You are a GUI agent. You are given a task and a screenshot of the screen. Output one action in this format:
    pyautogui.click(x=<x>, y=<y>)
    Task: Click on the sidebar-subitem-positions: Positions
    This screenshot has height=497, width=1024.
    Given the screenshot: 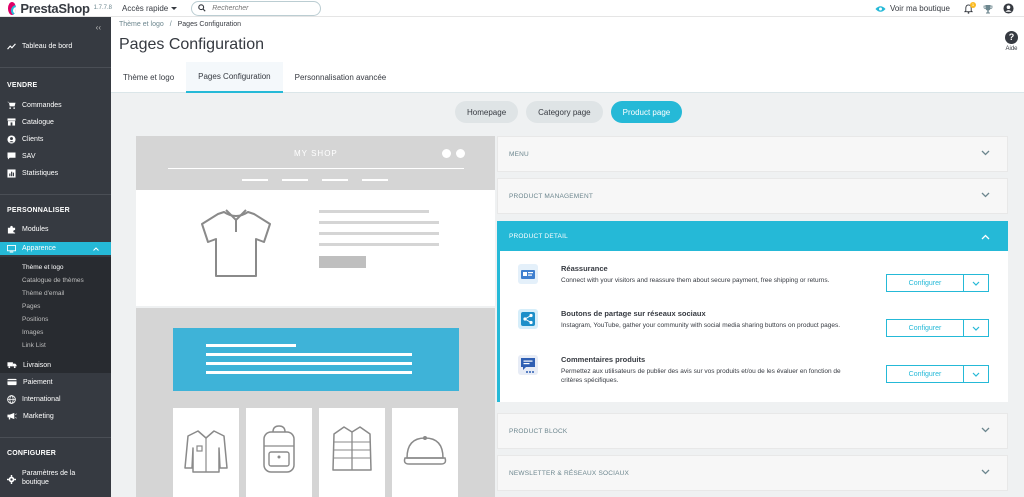 What is the action you would take?
    pyautogui.click(x=35, y=319)
    